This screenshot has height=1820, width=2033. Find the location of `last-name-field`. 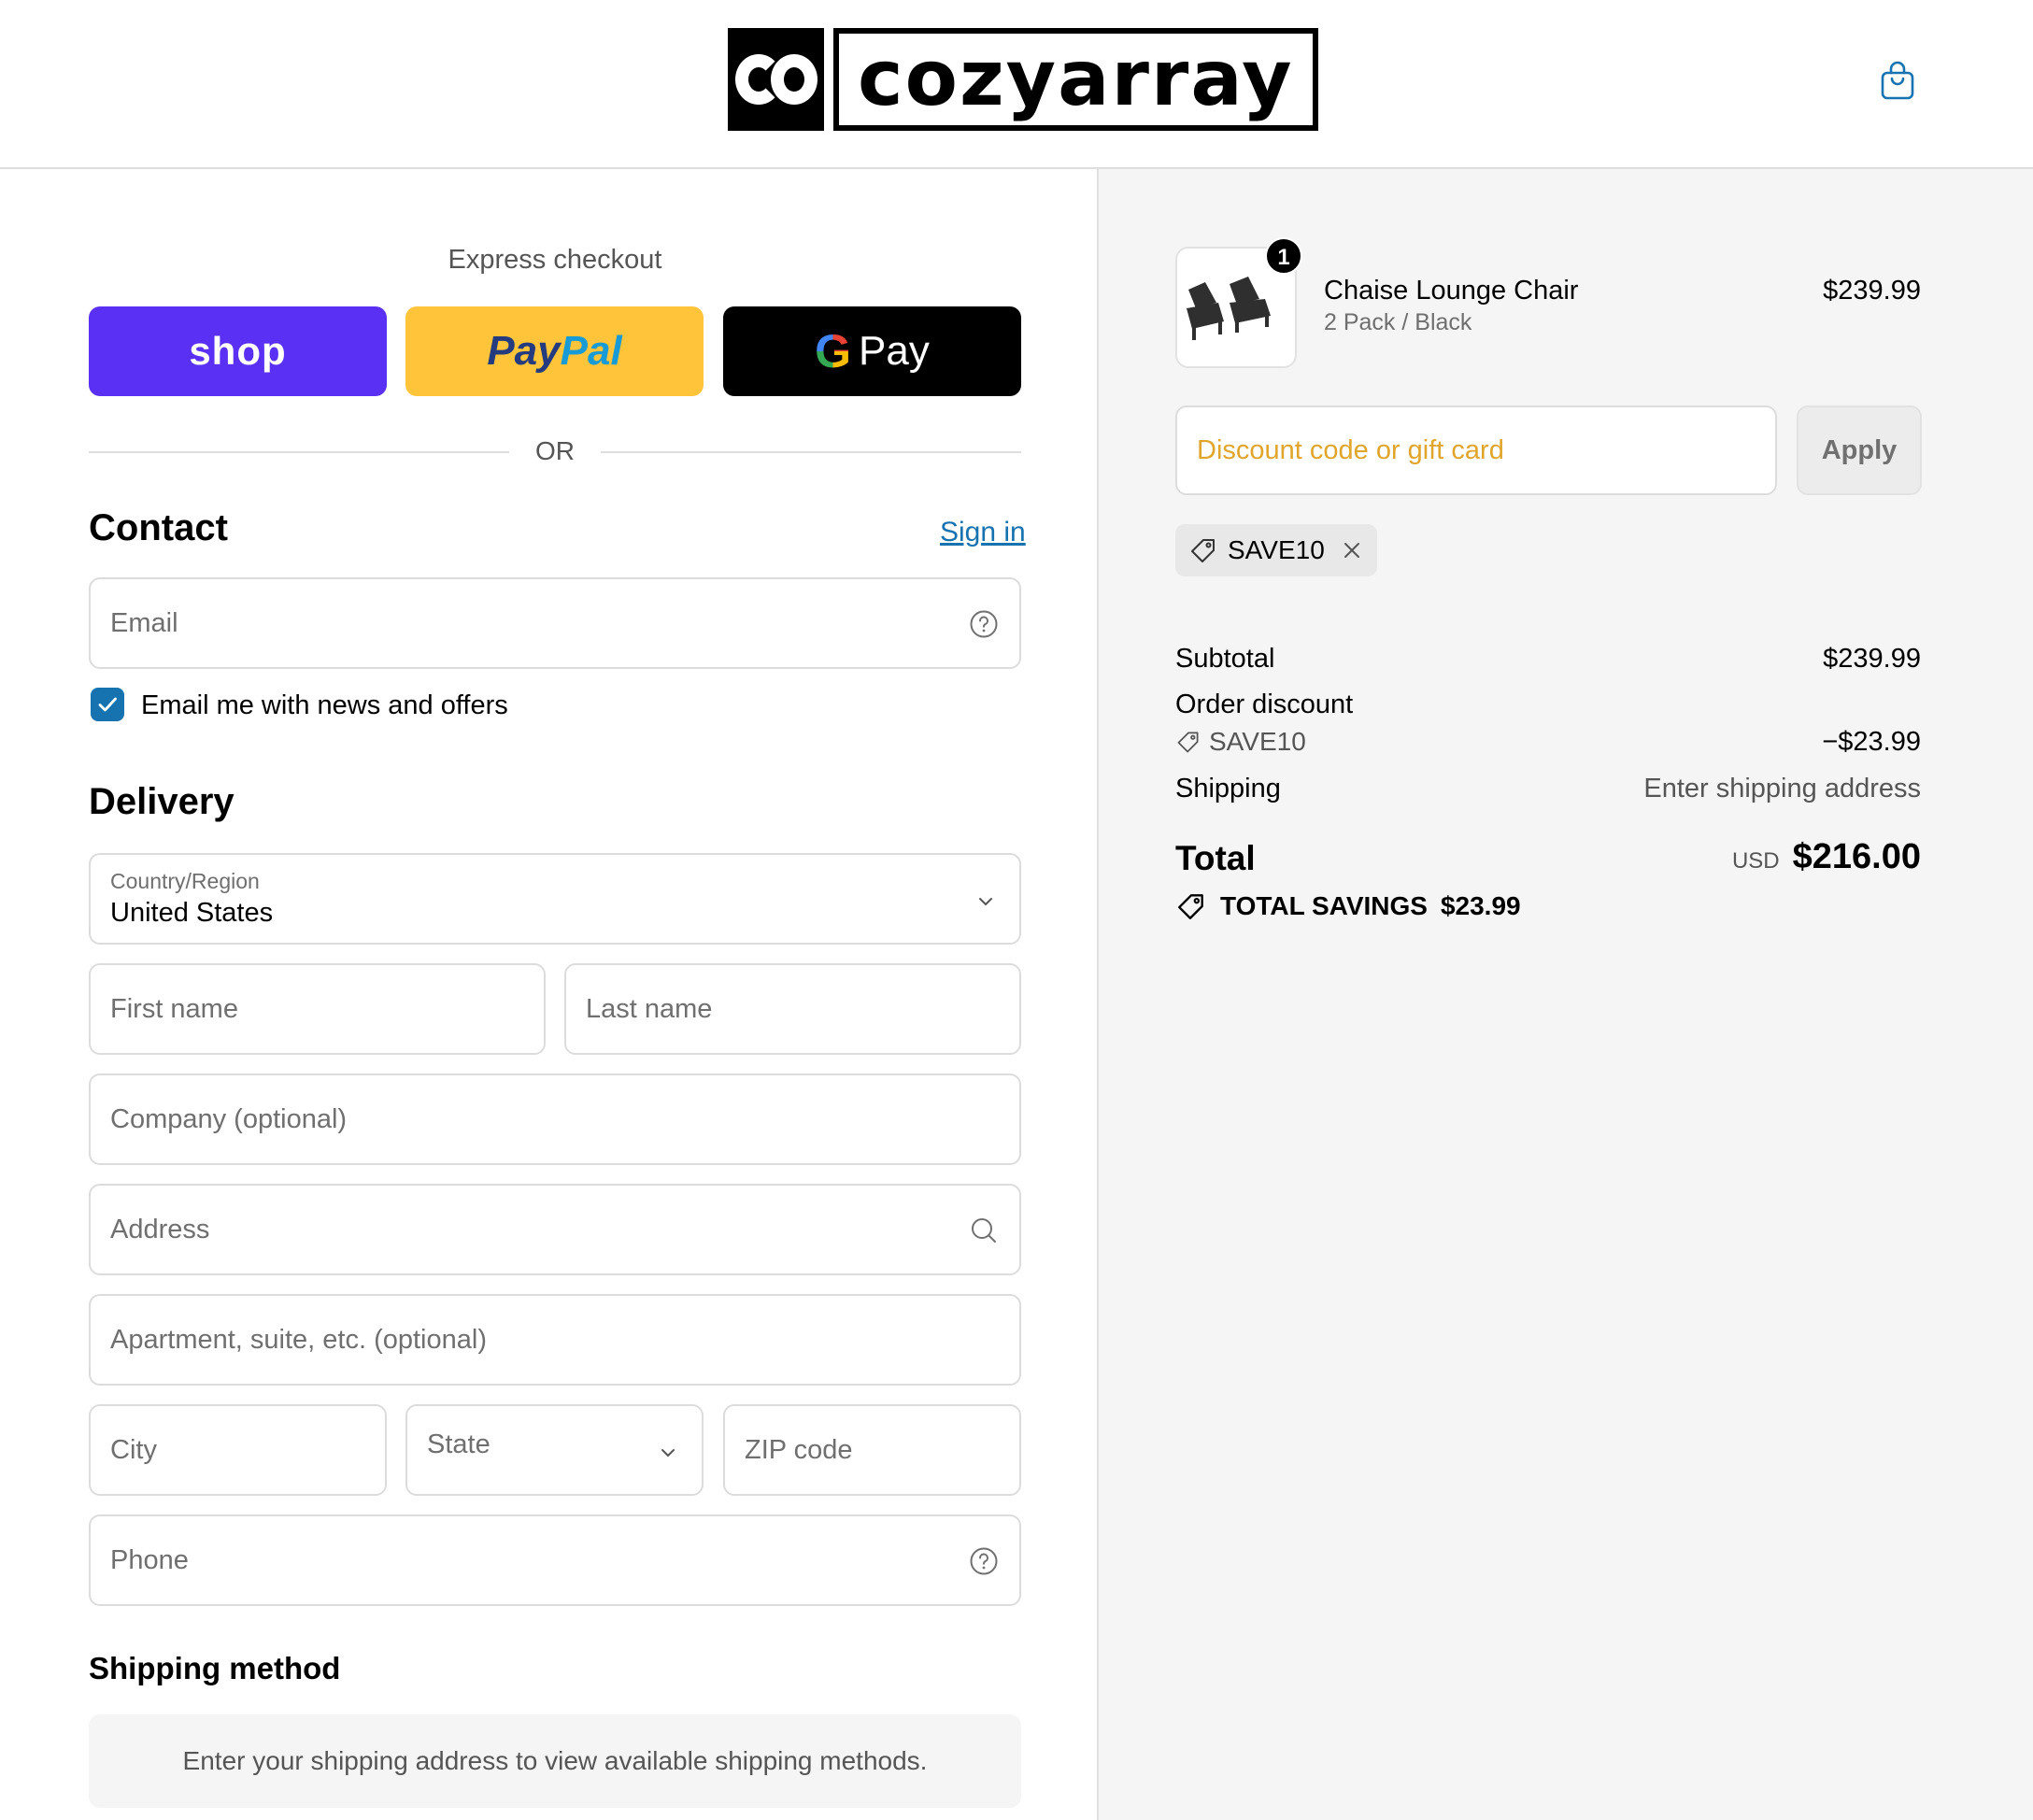

last-name-field is located at coordinates (793, 1009).